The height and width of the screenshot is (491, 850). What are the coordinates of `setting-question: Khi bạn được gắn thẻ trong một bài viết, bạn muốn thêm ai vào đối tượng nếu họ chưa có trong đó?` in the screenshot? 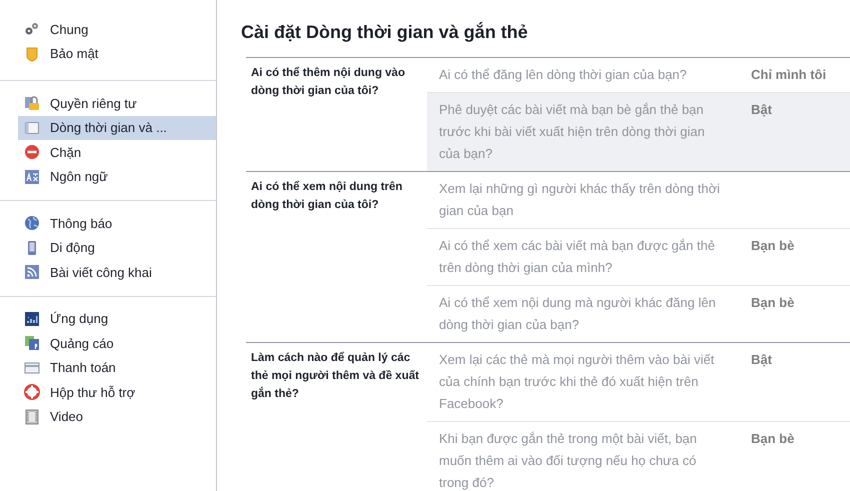 It's located at (568, 460).